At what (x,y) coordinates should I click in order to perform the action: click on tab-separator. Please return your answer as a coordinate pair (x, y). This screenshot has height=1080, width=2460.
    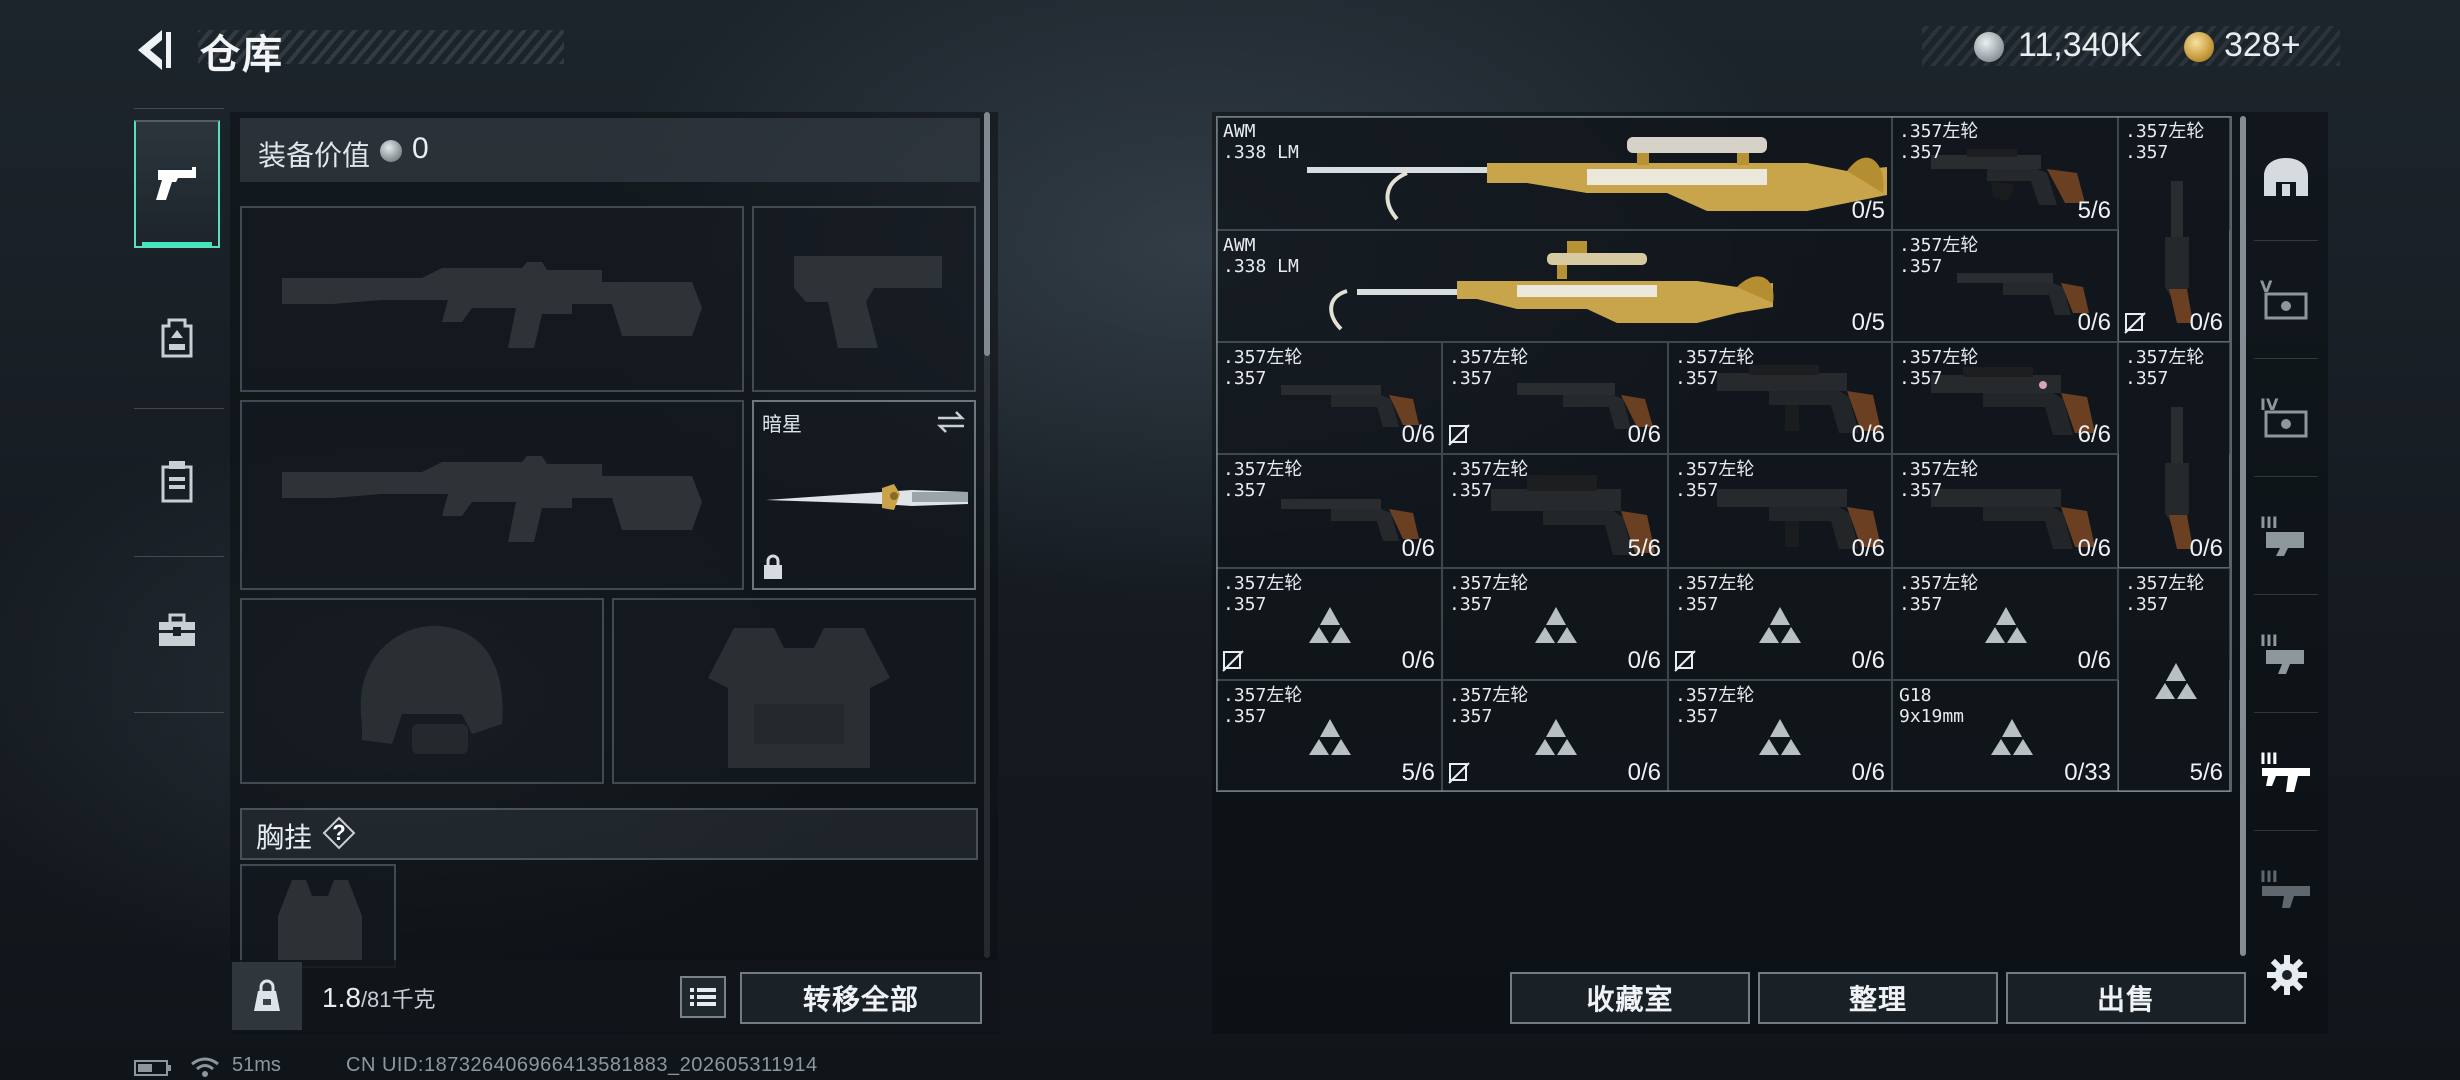
    Looking at the image, I should click on (2286, 476).